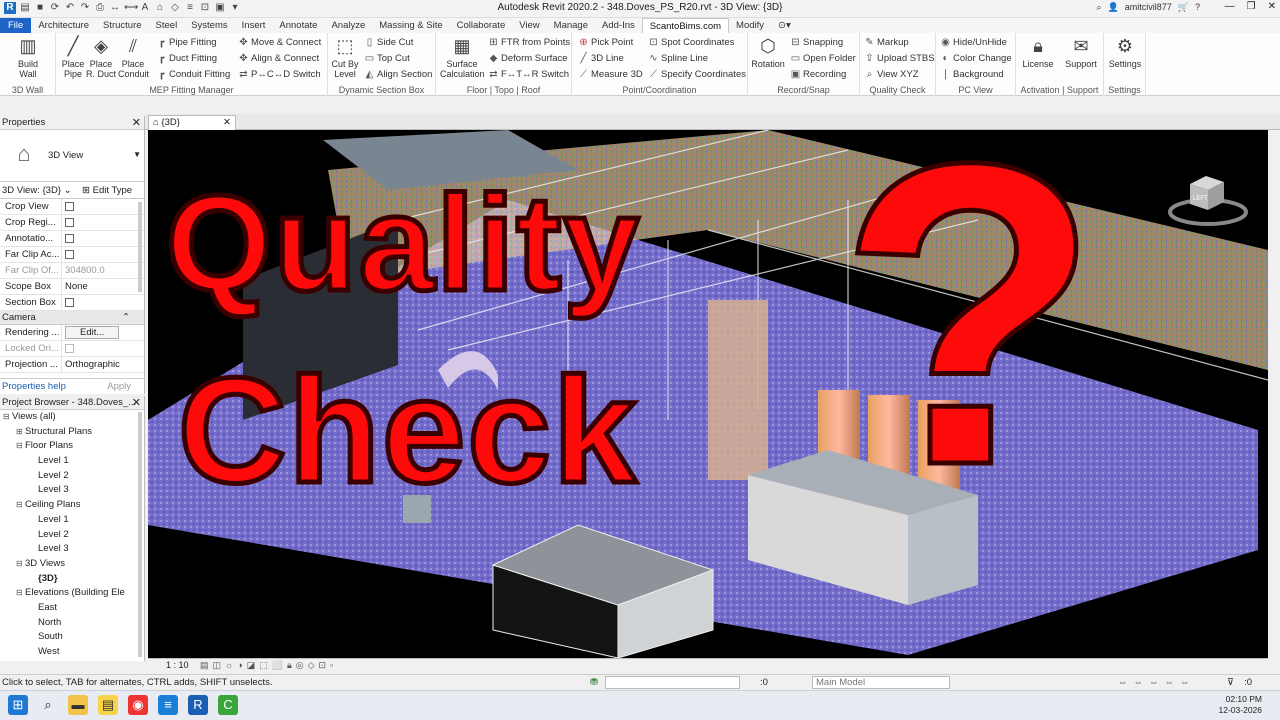 The image size is (1280, 720). Describe the element at coordinates (204, 665) in the screenshot. I see `detail-level-icon: ▤` at that location.